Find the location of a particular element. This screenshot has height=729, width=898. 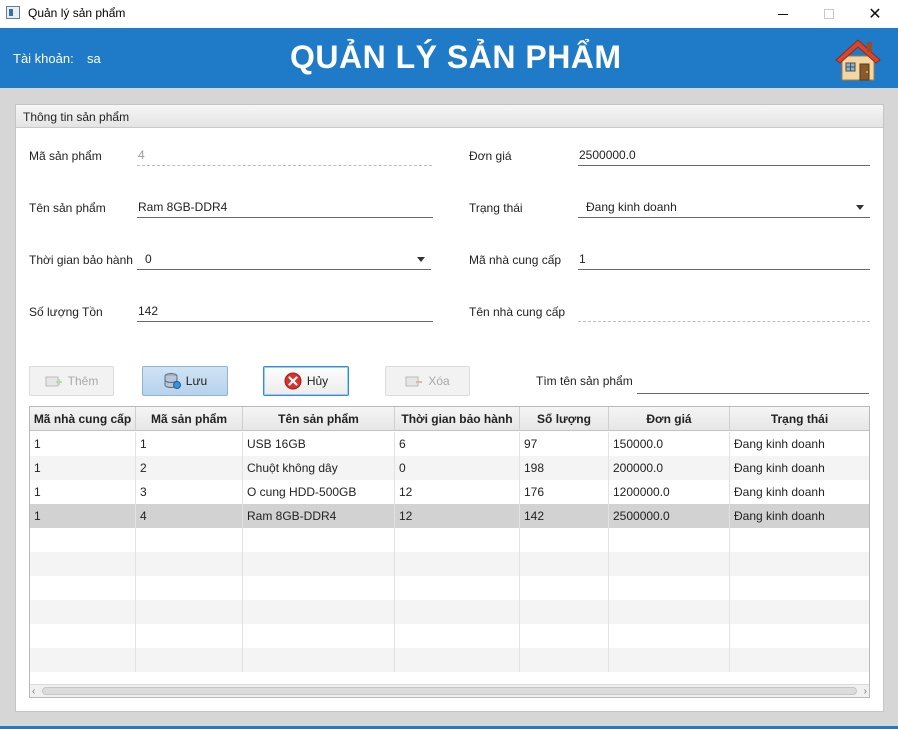

cancel-button-label: Hủy is located at coordinates (317, 381).